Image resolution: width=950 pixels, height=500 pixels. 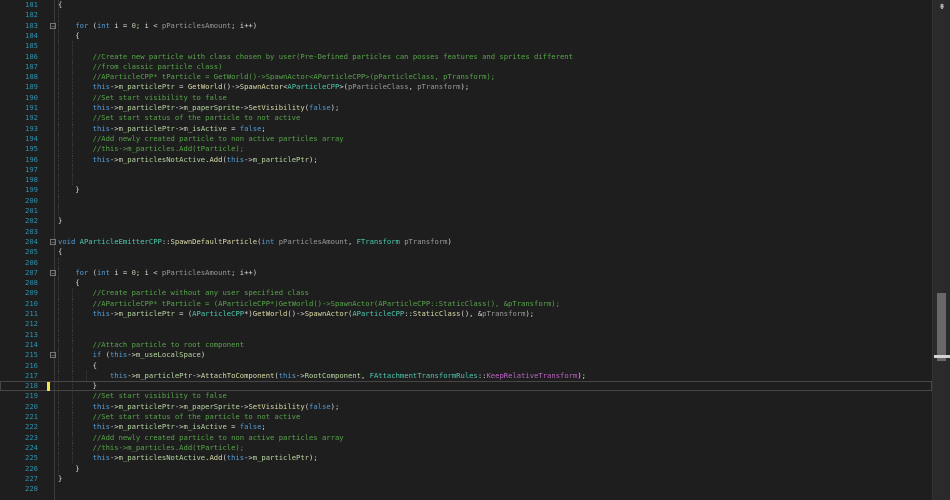 I want to click on code-line: 199 }, so click(x=466, y=190).